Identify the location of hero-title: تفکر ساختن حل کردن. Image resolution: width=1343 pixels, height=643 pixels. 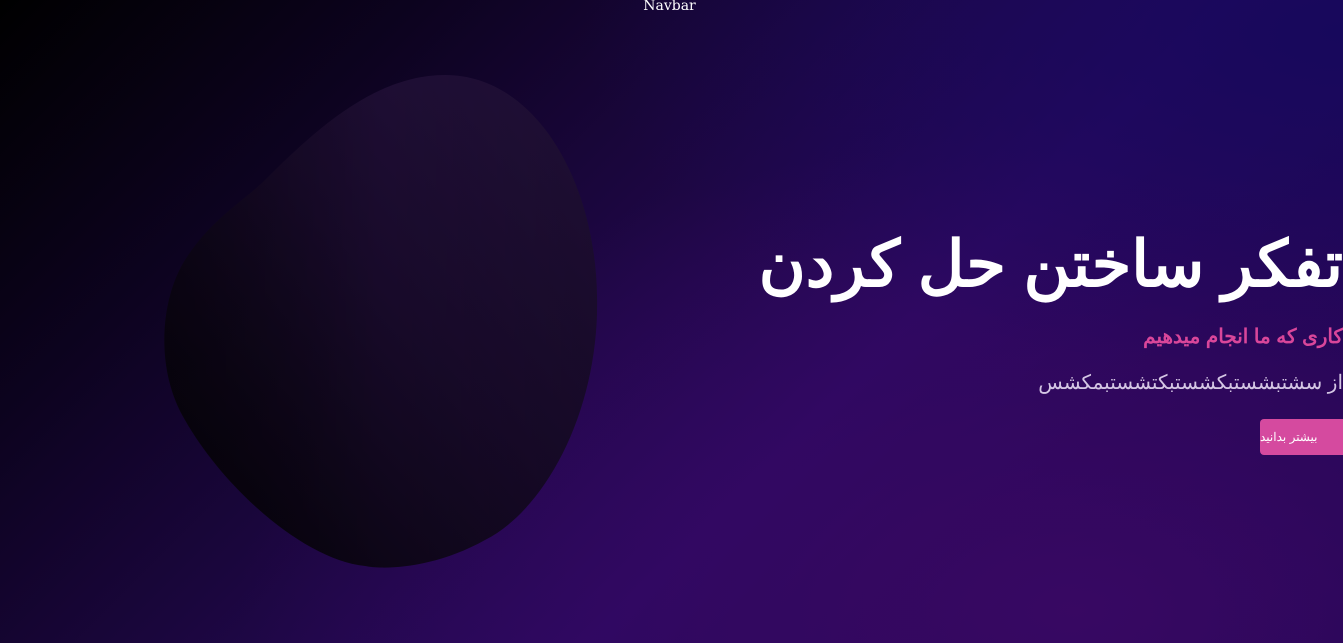
(1050, 264).